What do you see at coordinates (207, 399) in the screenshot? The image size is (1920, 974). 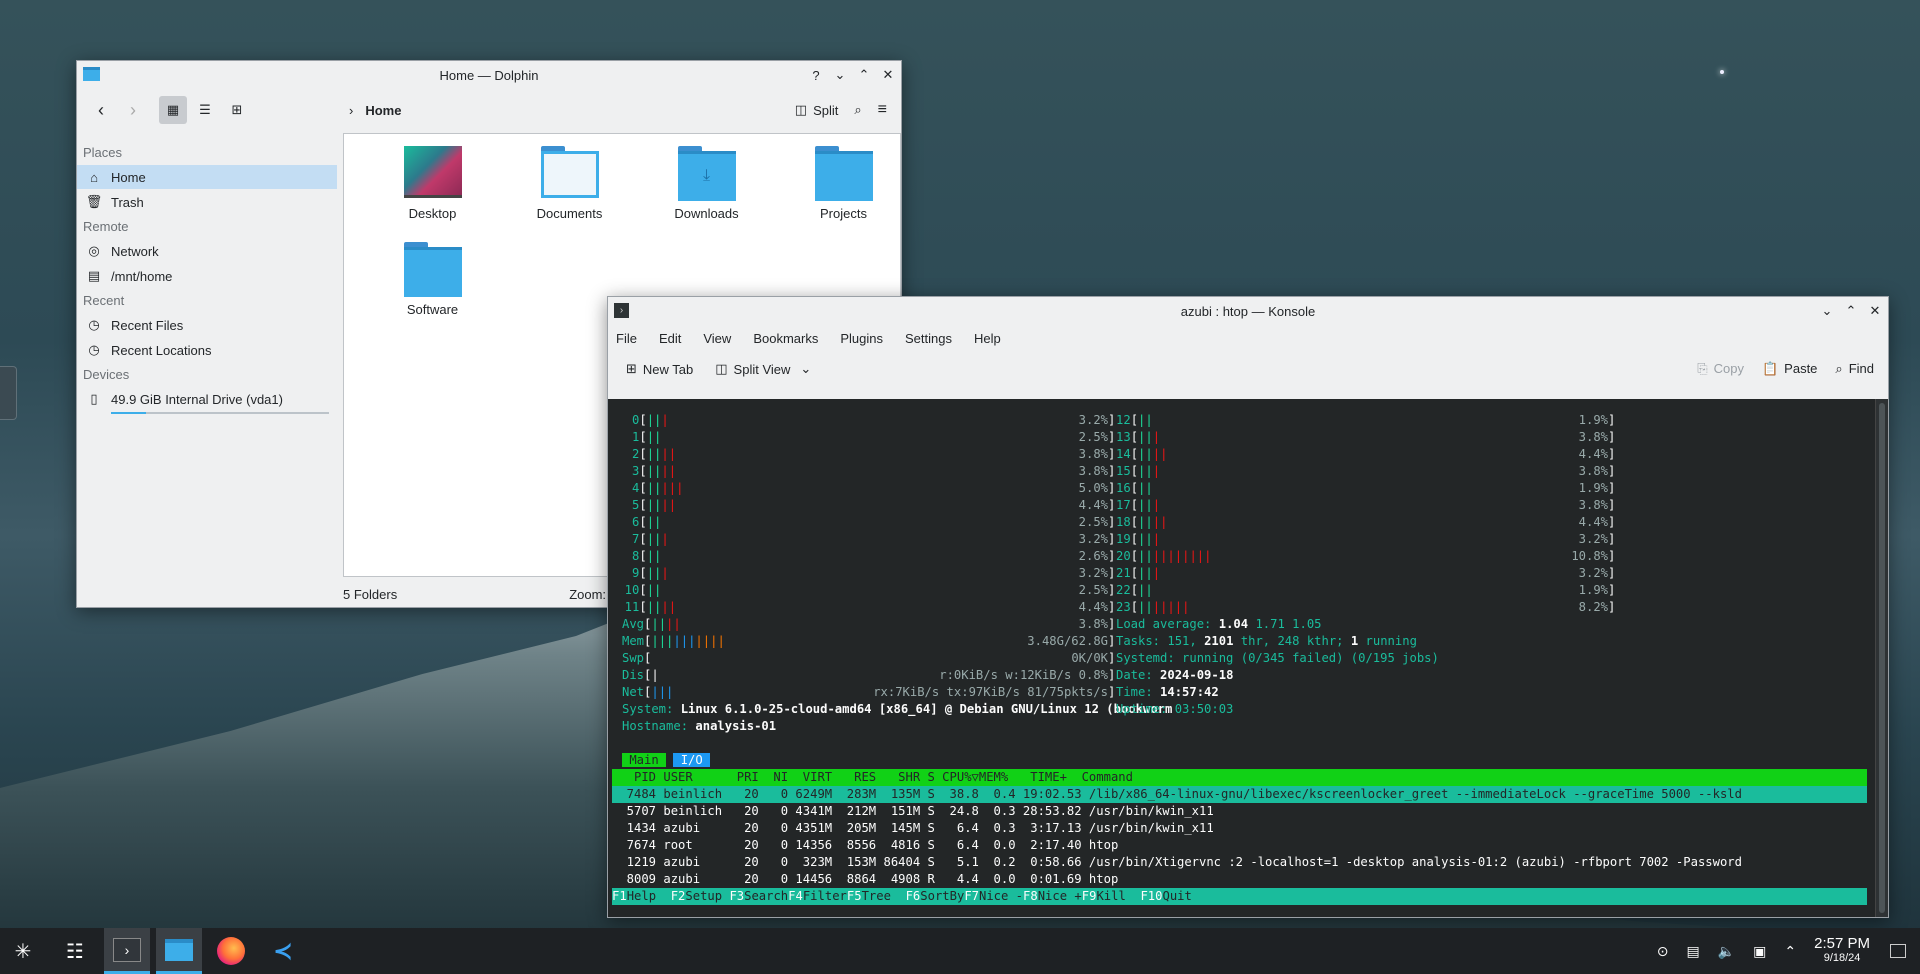 I see `sidebar-item-drive: ▯ 49.9 GiB Internal Drive (vda1)` at bounding box center [207, 399].